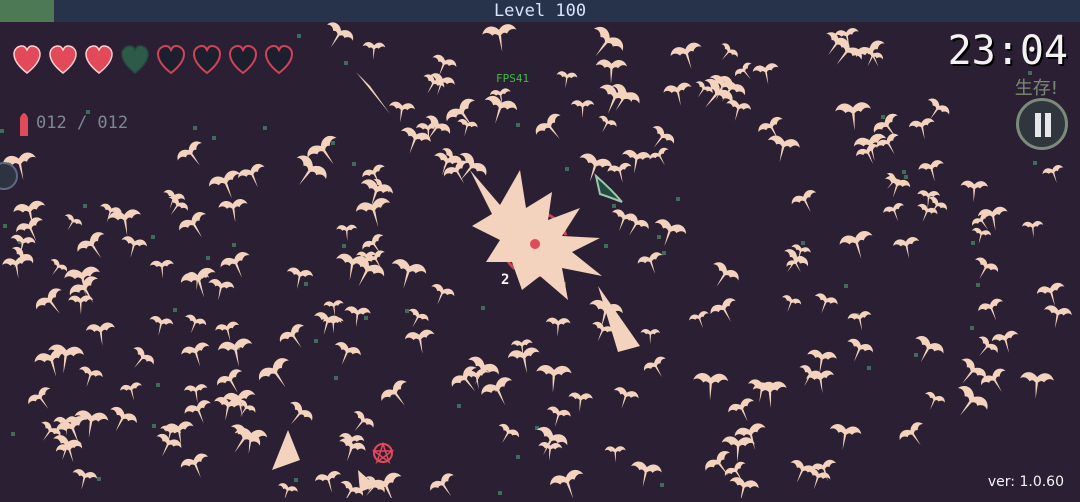  What do you see at coordinates (608, 188) in the screenshot?
I see `green-scythe` at bounding box center [608, 188].